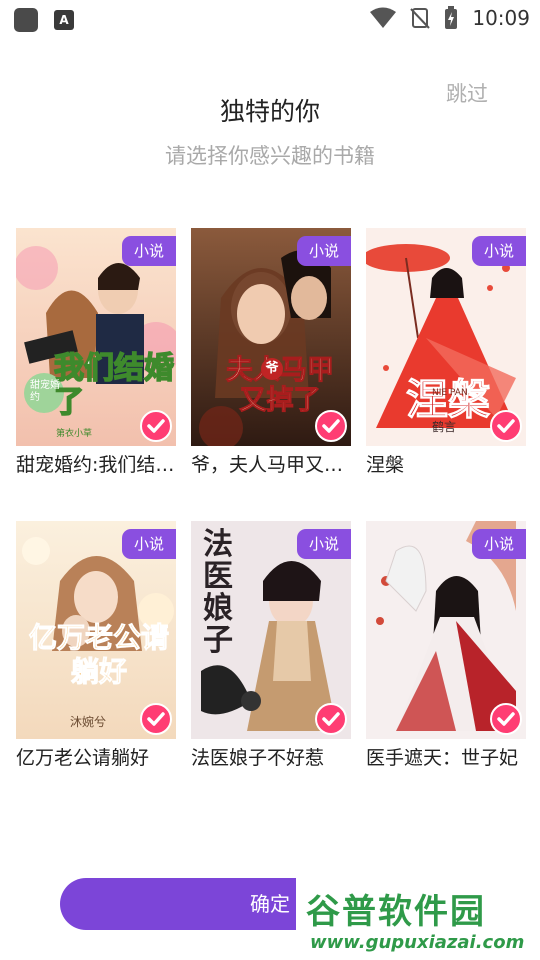 This screenshot has height=960, width=540. I want to click on book-card-3: 涅槃 NIE PAN 鹤言 小说 涅槃, so click(446, 353).